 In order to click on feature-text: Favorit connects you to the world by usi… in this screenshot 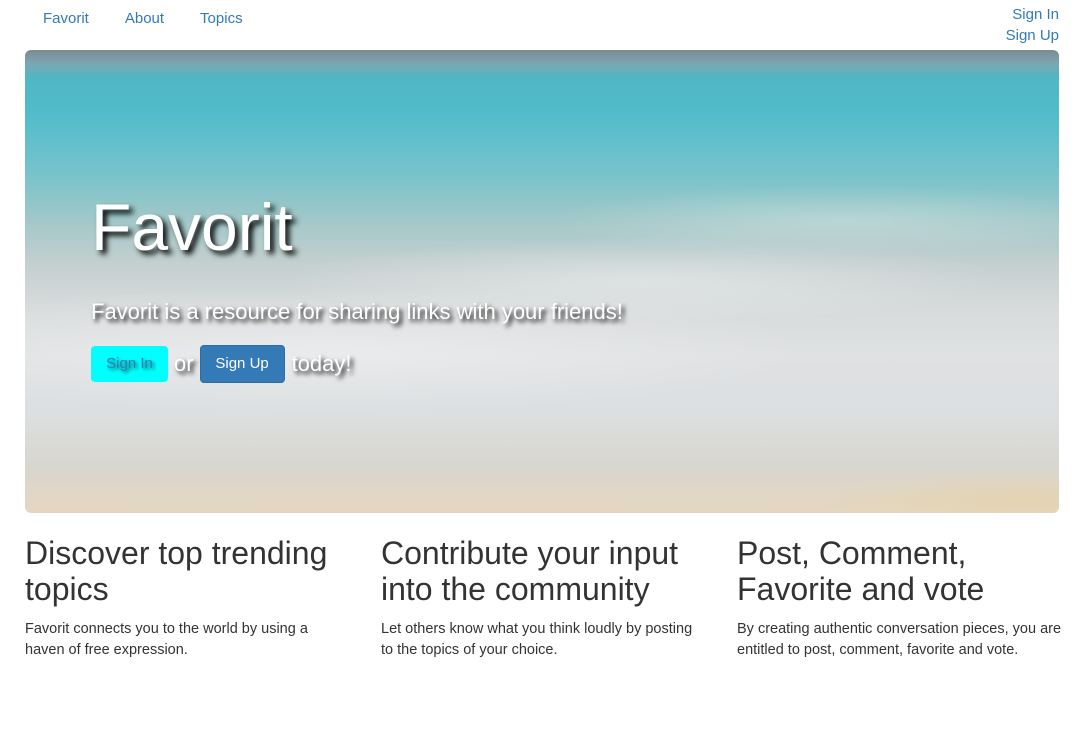, I will do `click(166, 639)`.